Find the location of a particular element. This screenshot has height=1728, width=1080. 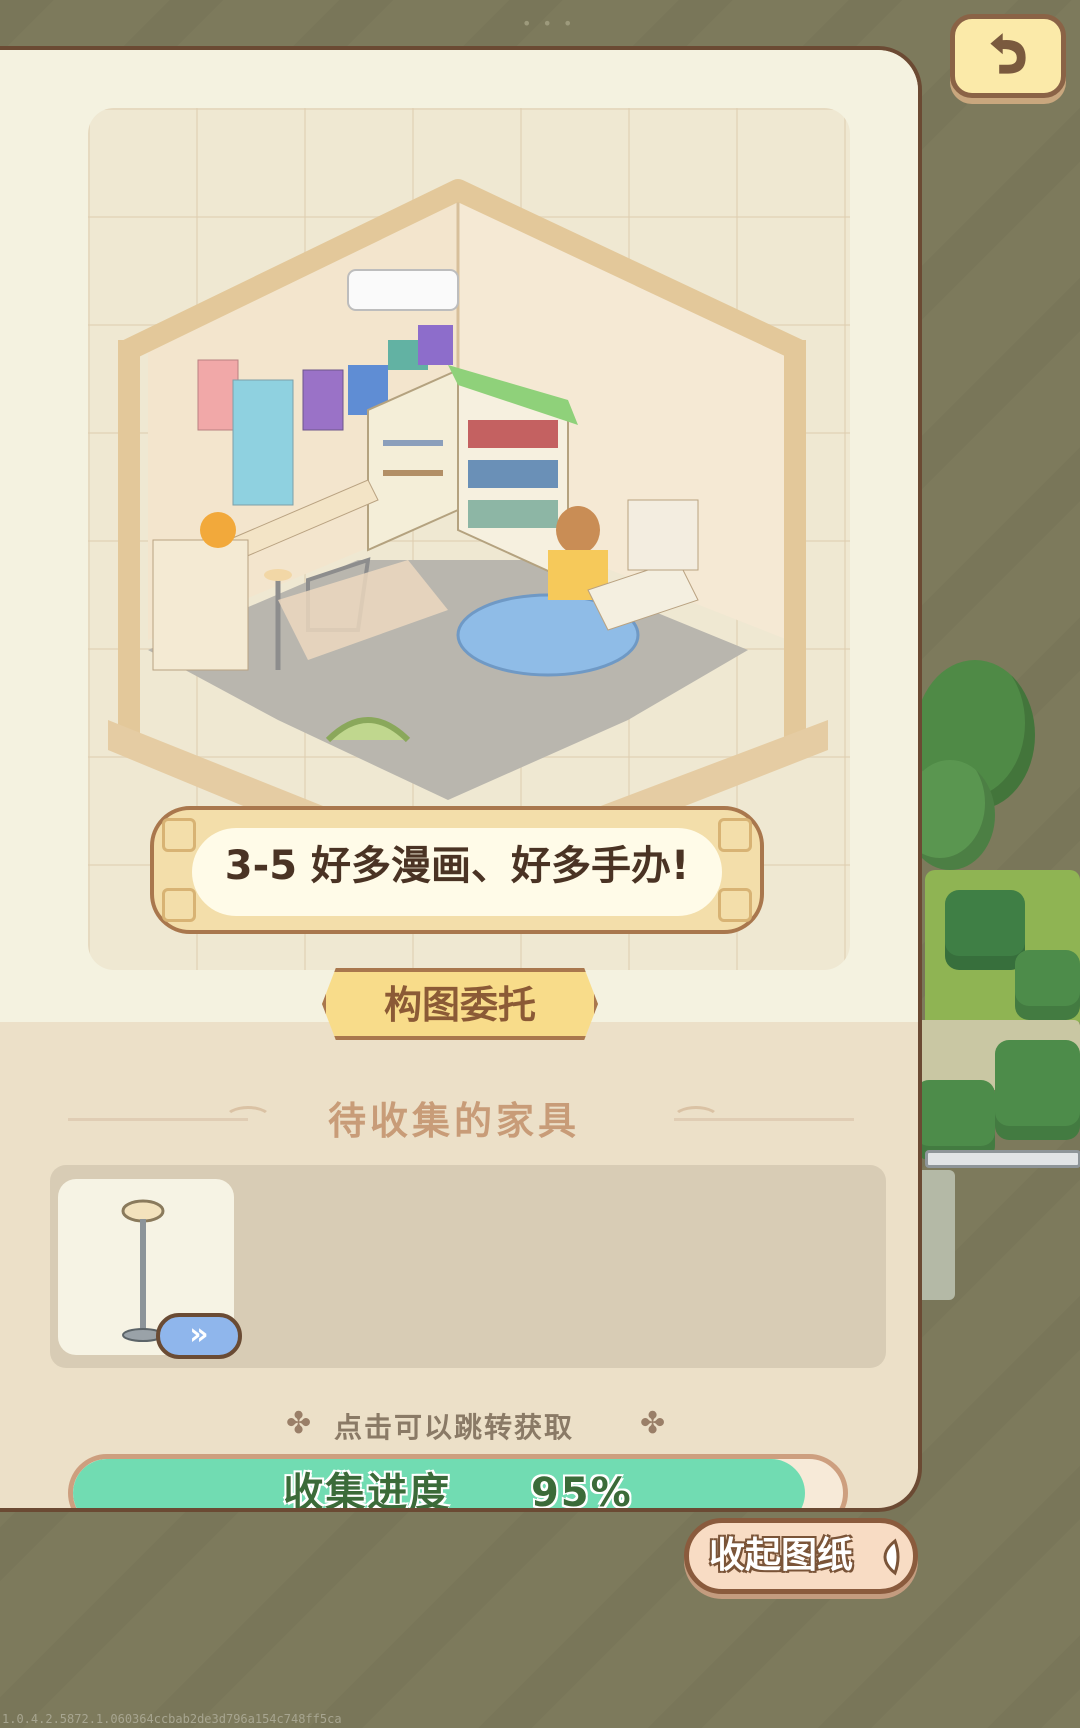

back-button is located at coordinates (1008, 56).